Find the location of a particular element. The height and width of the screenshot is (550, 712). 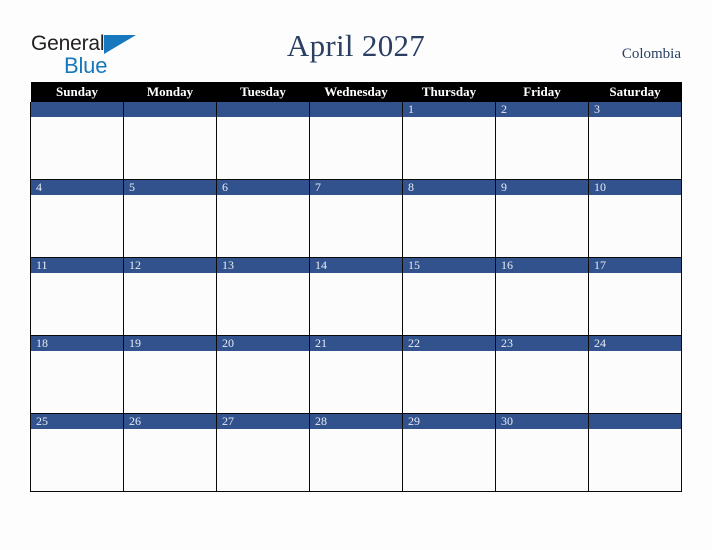

calendar-week-row: 18 19 20 21 22 23 24 is located at coordinates (356, 374).